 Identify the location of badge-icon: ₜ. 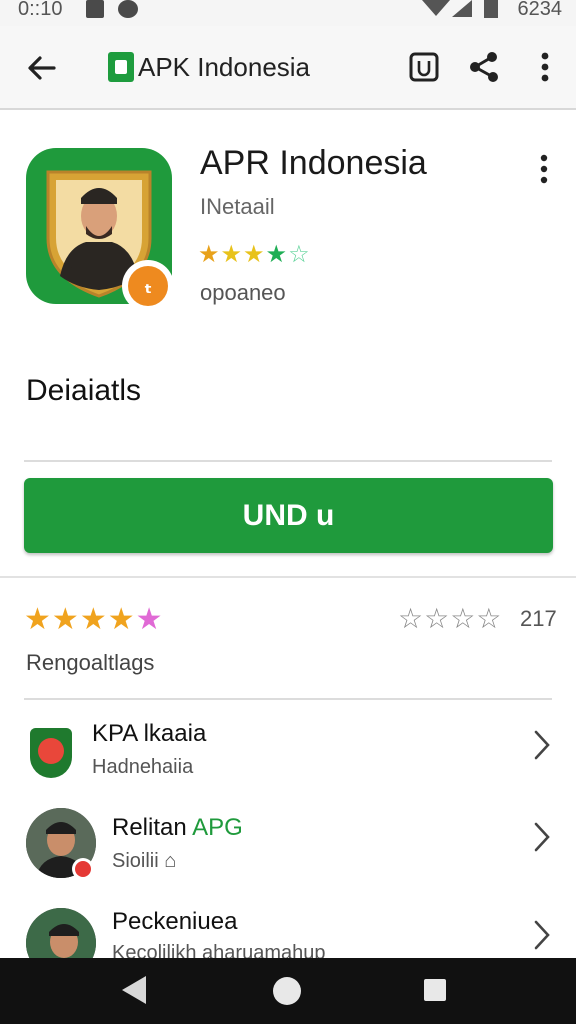
(148, 286).